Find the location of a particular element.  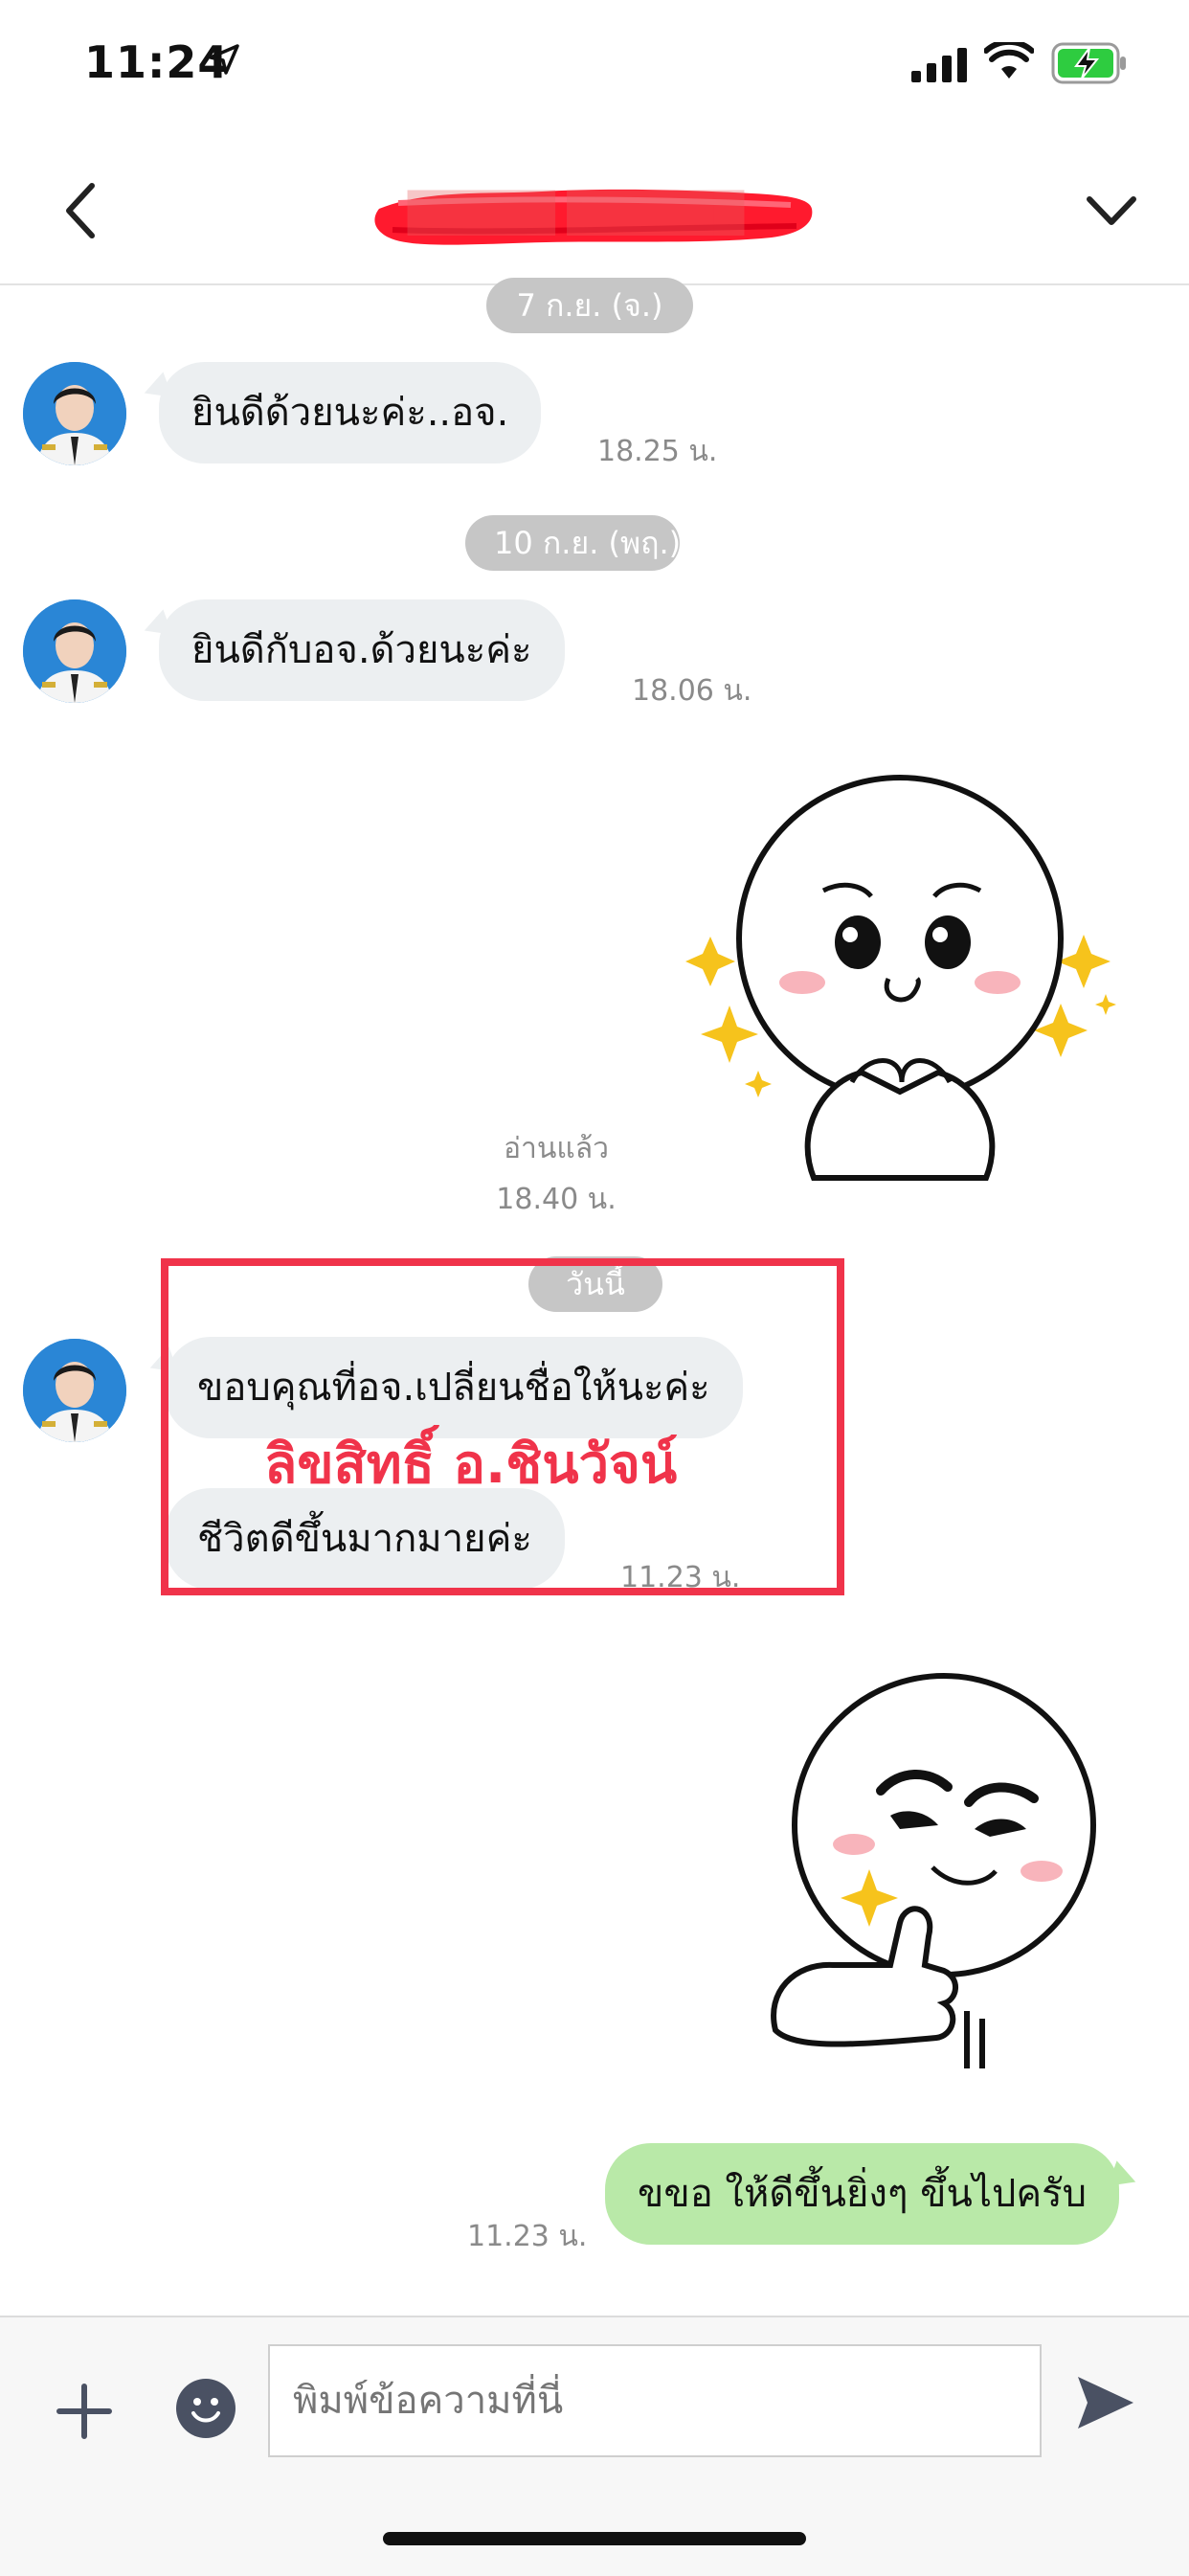

emoji-icon is located at coordinates (206, 2408).